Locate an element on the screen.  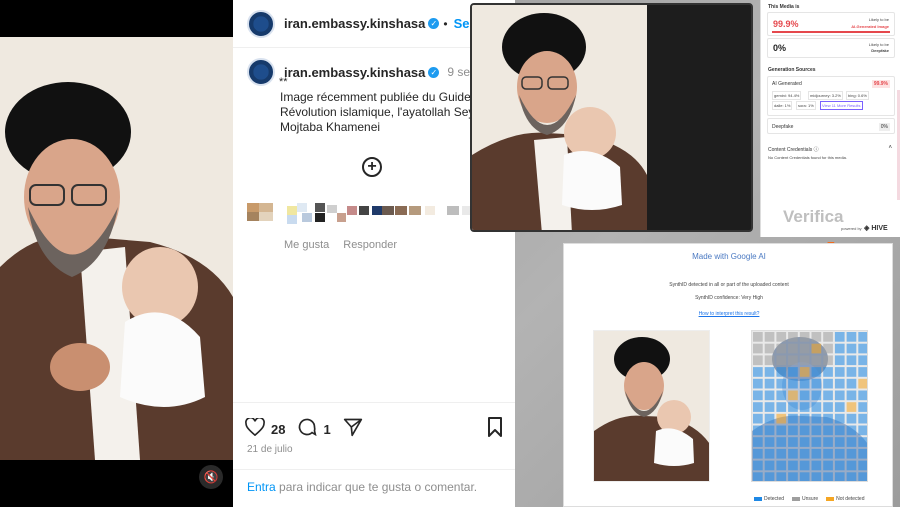
account-name: iran.embassy.kinshasa is located at coordinates (354, 23).